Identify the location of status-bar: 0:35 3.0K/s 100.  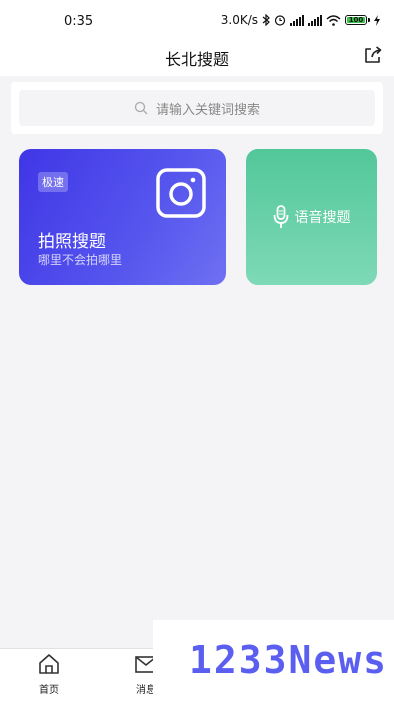
(197, 20).